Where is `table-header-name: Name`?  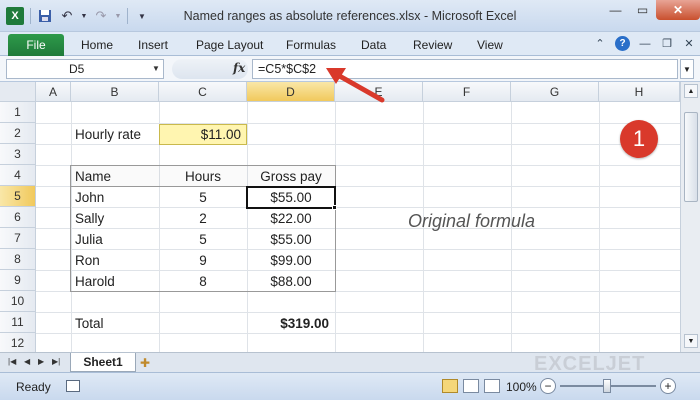
table-header-name: Name is located at coordinates (115, 176).